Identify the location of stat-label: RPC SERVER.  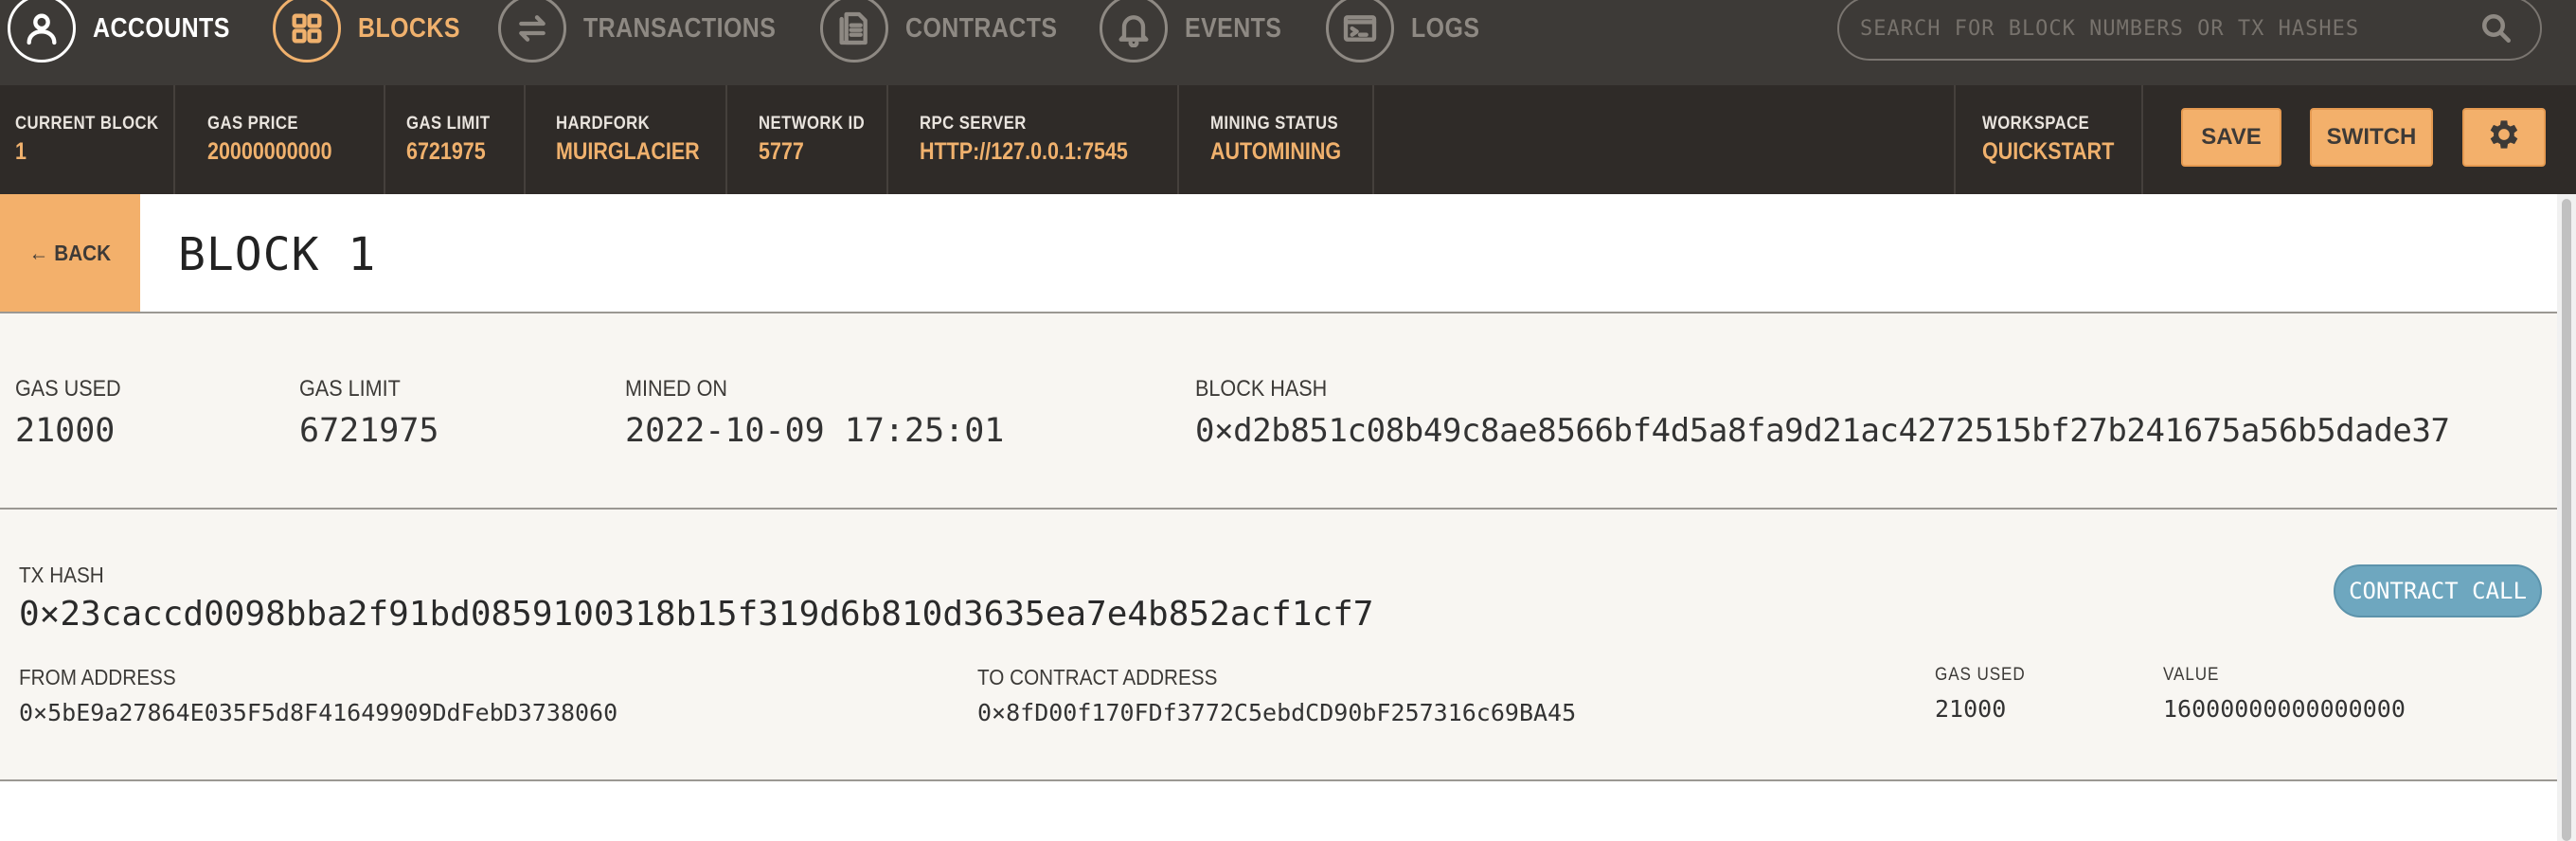
(973, 124).